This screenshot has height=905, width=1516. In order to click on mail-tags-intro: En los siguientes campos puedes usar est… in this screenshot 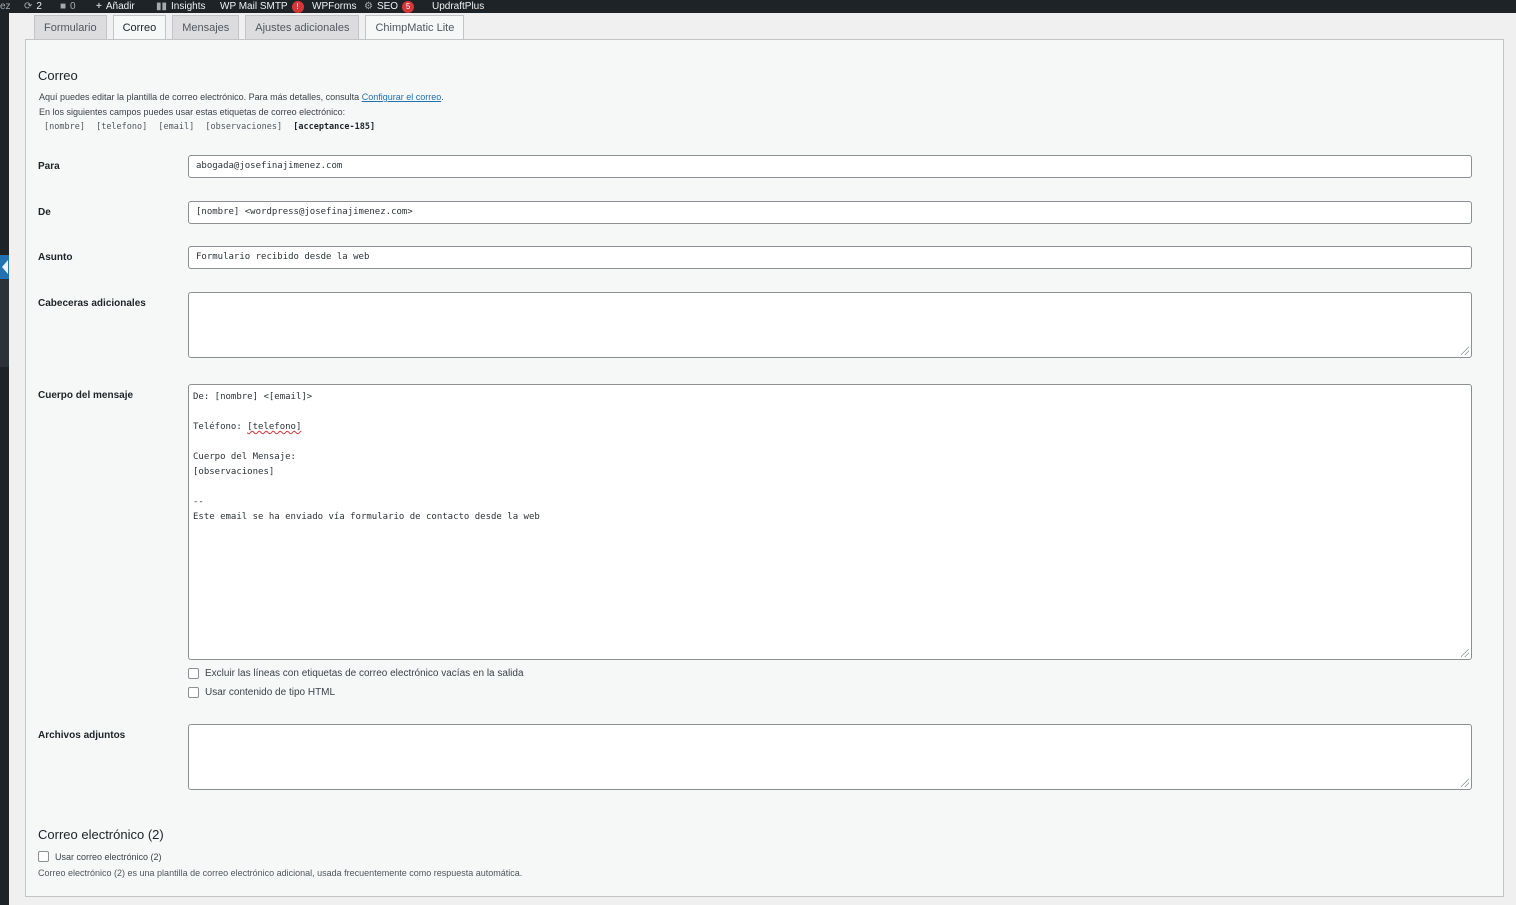, I will do `click(192, 112)`.